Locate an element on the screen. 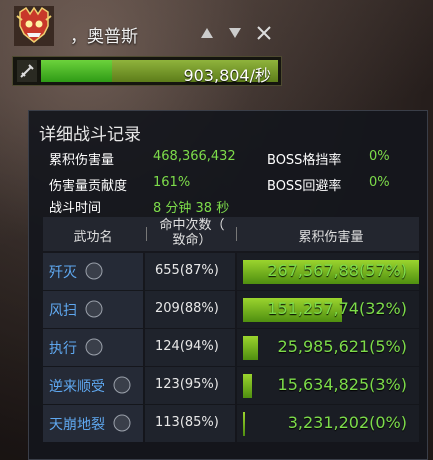 The width and height of the screenshot is (433, 460). close-icon is located at coordinates (264, 33).